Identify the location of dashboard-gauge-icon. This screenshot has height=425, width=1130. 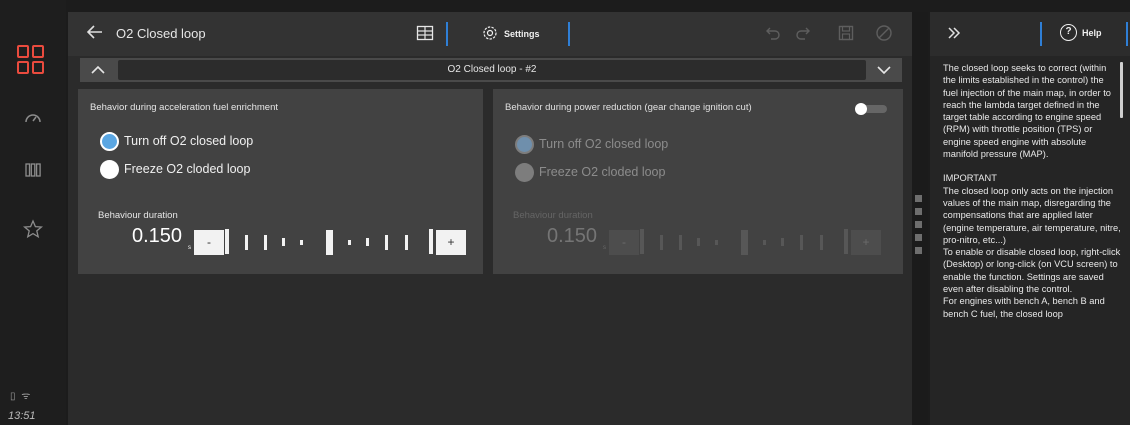
(33, 119).